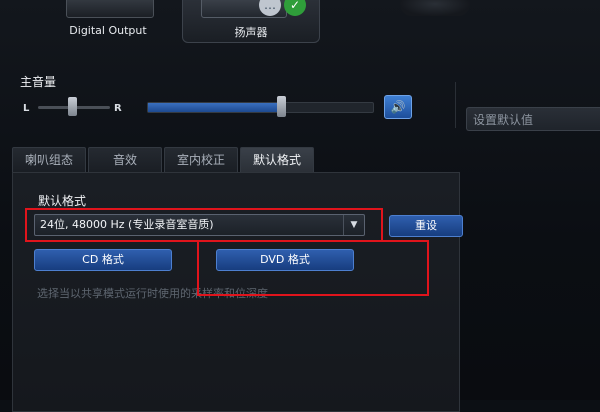  What do you see at coordinates (125, 159) in the screenshot?
I see `tab-effects: 音效` at bounding box center [125, 159].